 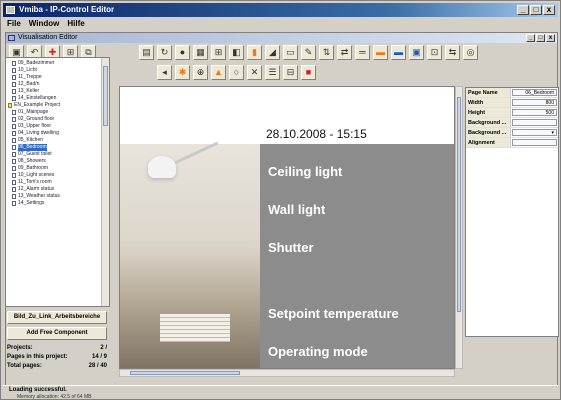 I want to click on target-icon: ◎, so click(x=470, y=52).